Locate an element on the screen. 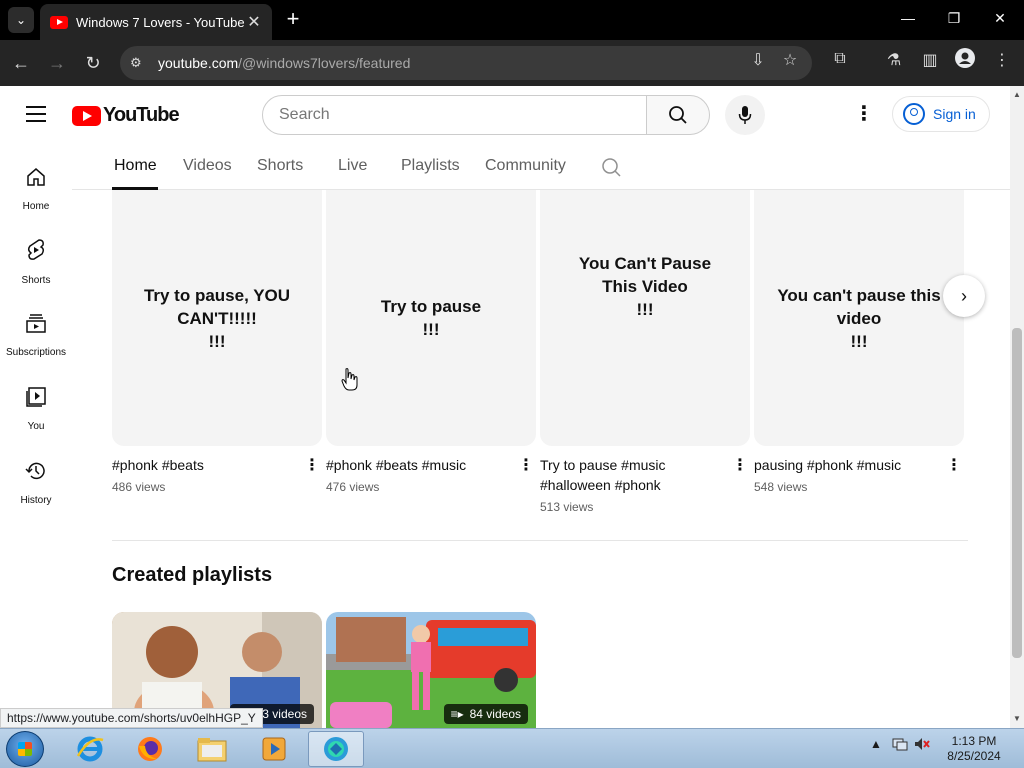  home-icon is located at coordinates (36, 177).